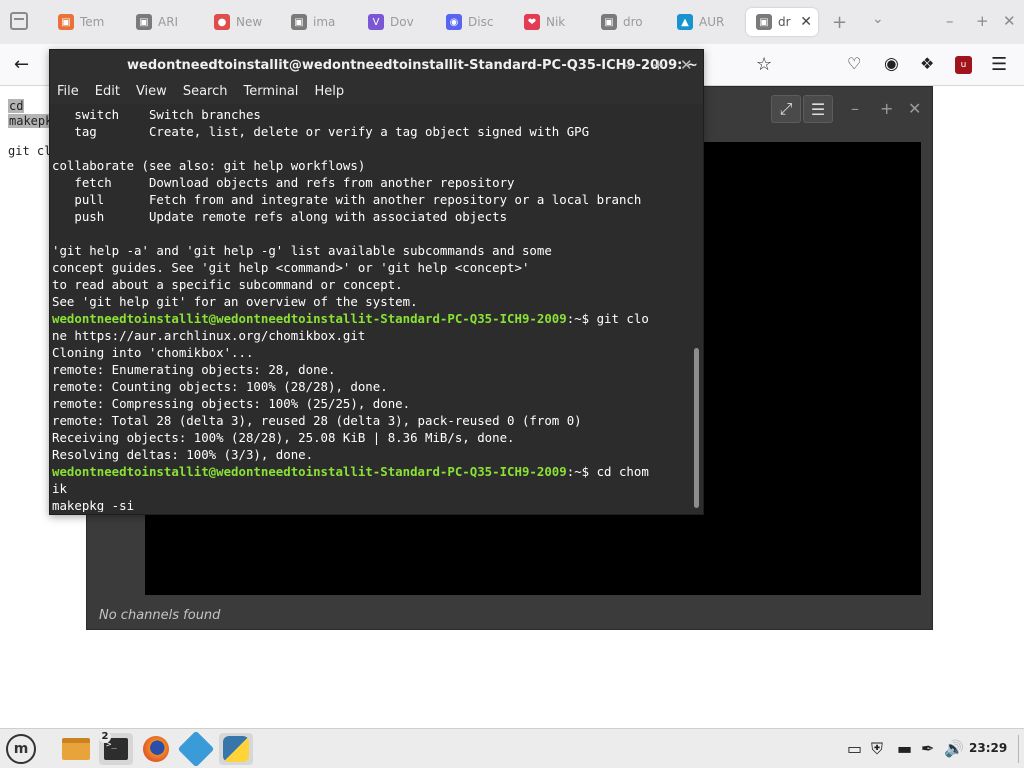 The width and height of the screenshot is (1024, 768). What do you see at coordinates (891, 64) in the screenshot?
I see `account-icon: ◉` at bounding box center [891, 64].